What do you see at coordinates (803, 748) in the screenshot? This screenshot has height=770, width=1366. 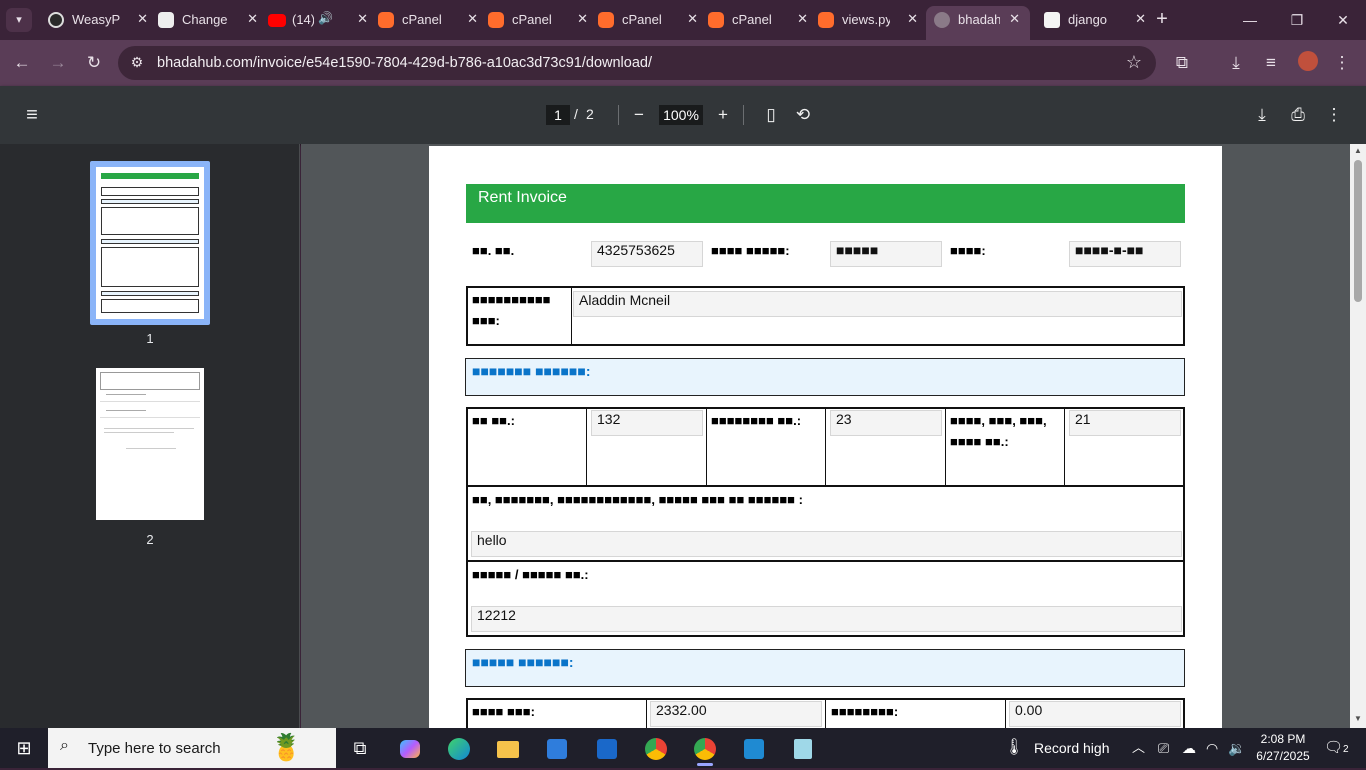 I see `notepad-icon` at bounding box center [803, 748].